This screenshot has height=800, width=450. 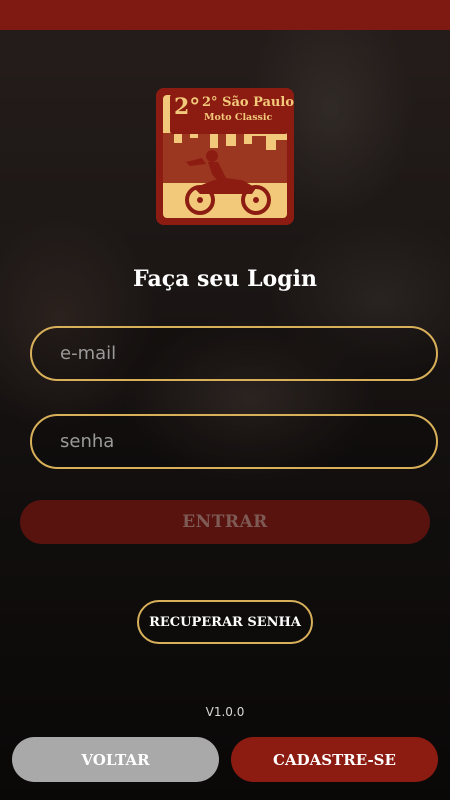 I want to click on enter-button: ENTRAR, so click(x=225, y=522).